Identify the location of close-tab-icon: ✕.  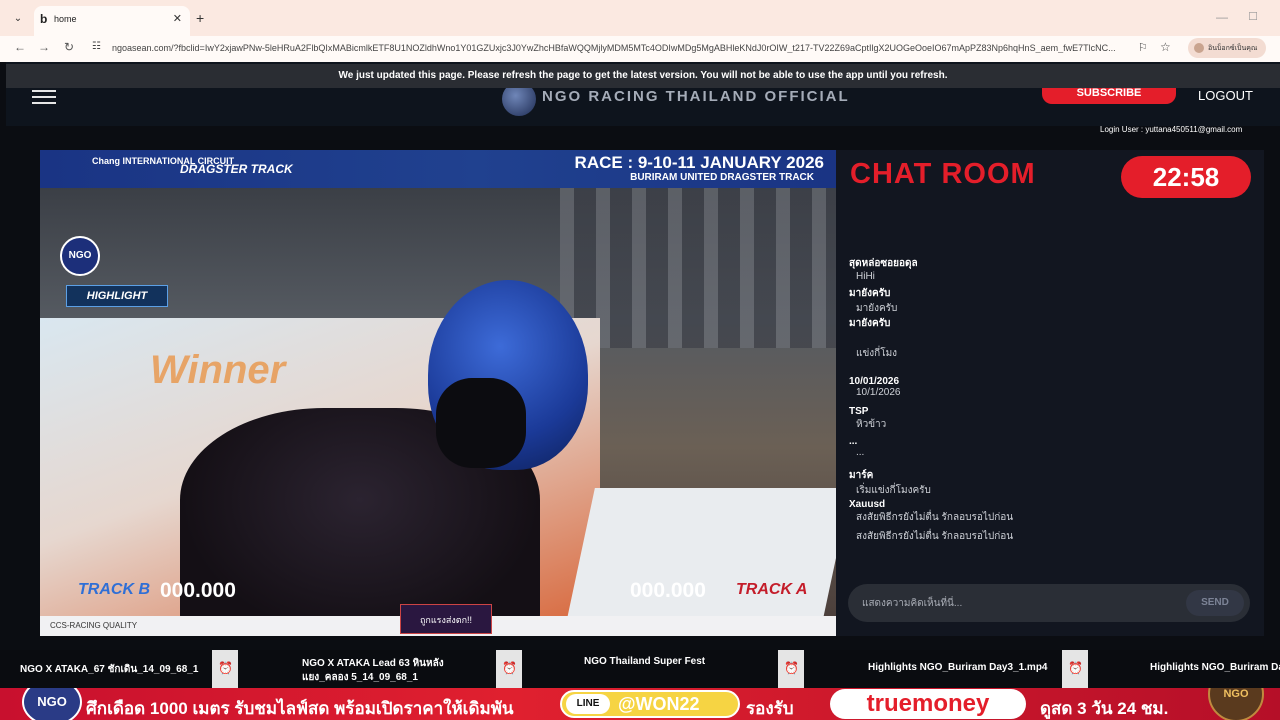
(177, 18).